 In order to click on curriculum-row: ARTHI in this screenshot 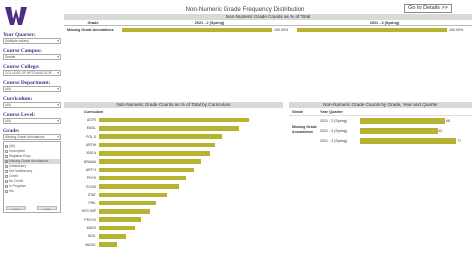, I will do `click(173, 145)`.